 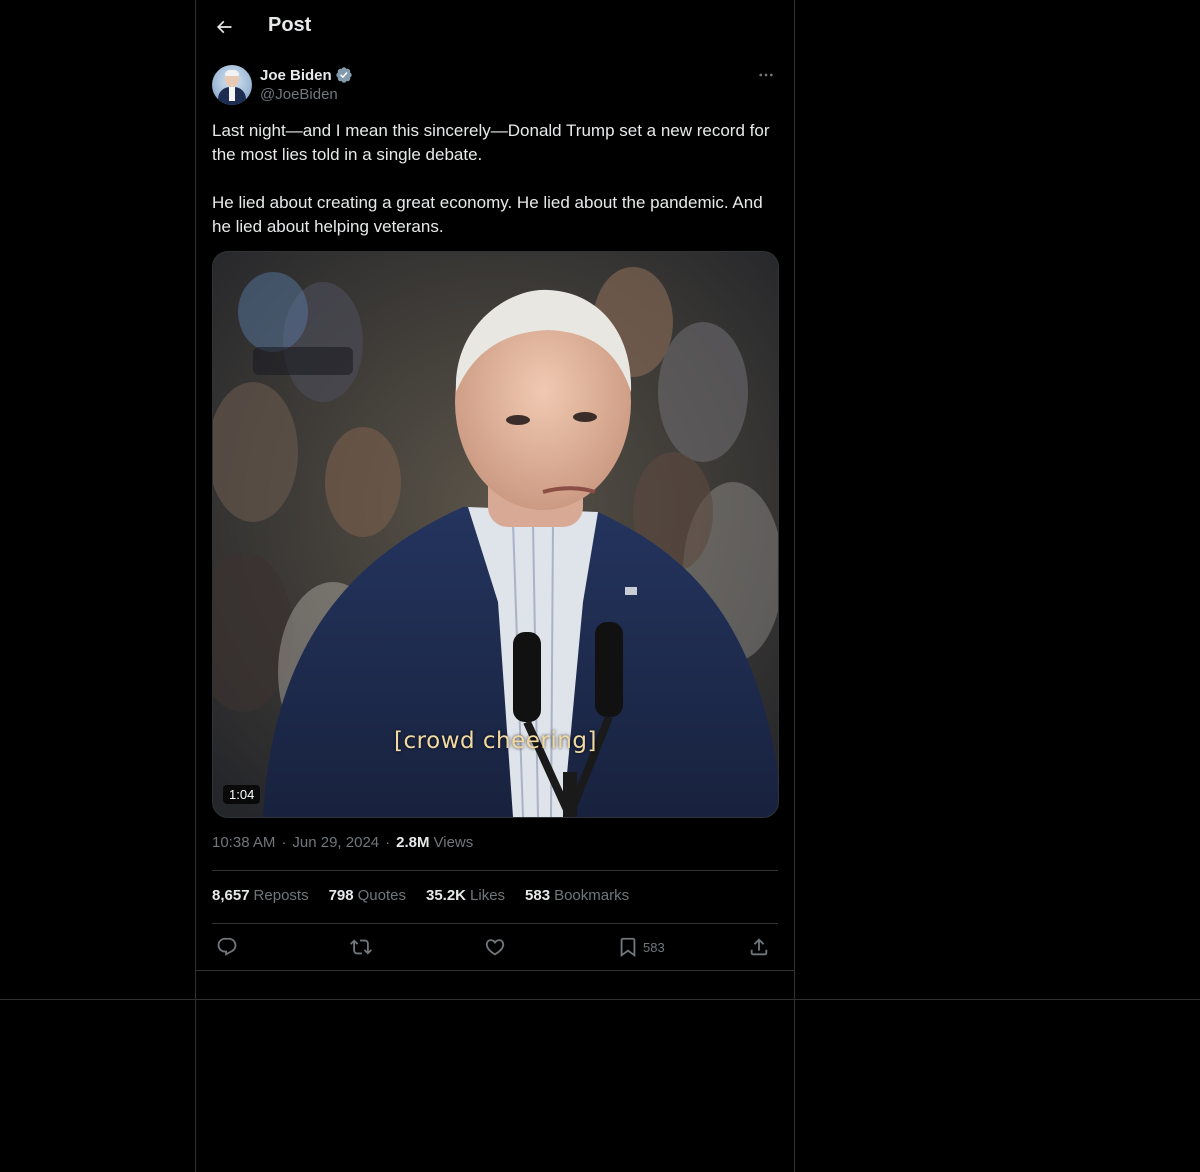 I want to click on reply-button, so click(x=227, y=947).